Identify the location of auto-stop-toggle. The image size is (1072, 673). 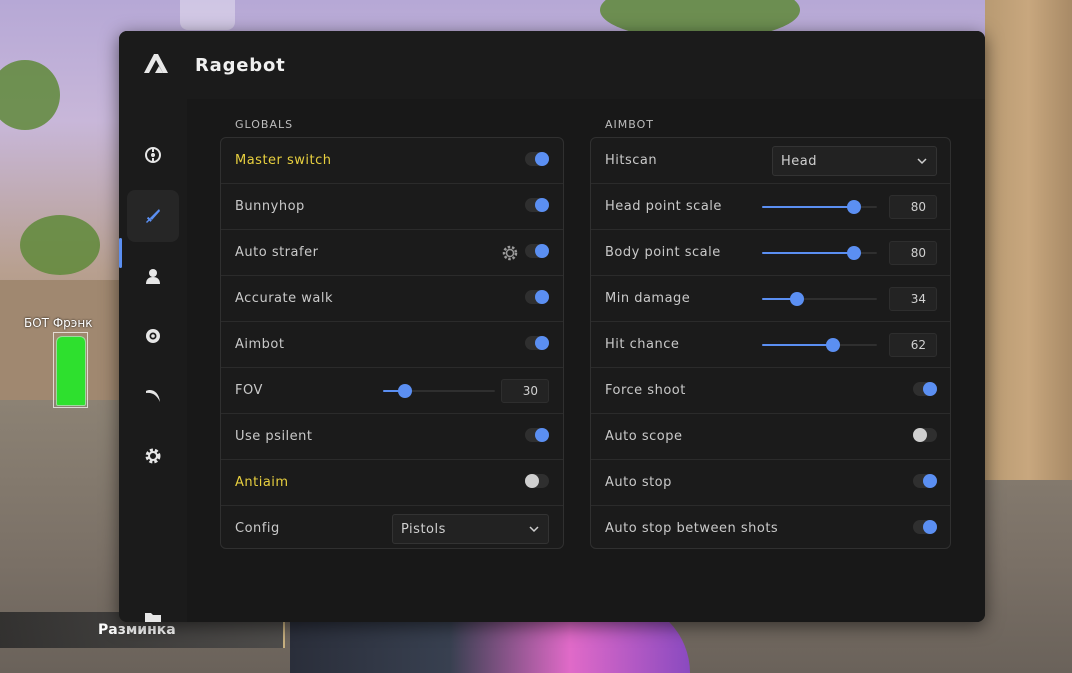
(925, 481).